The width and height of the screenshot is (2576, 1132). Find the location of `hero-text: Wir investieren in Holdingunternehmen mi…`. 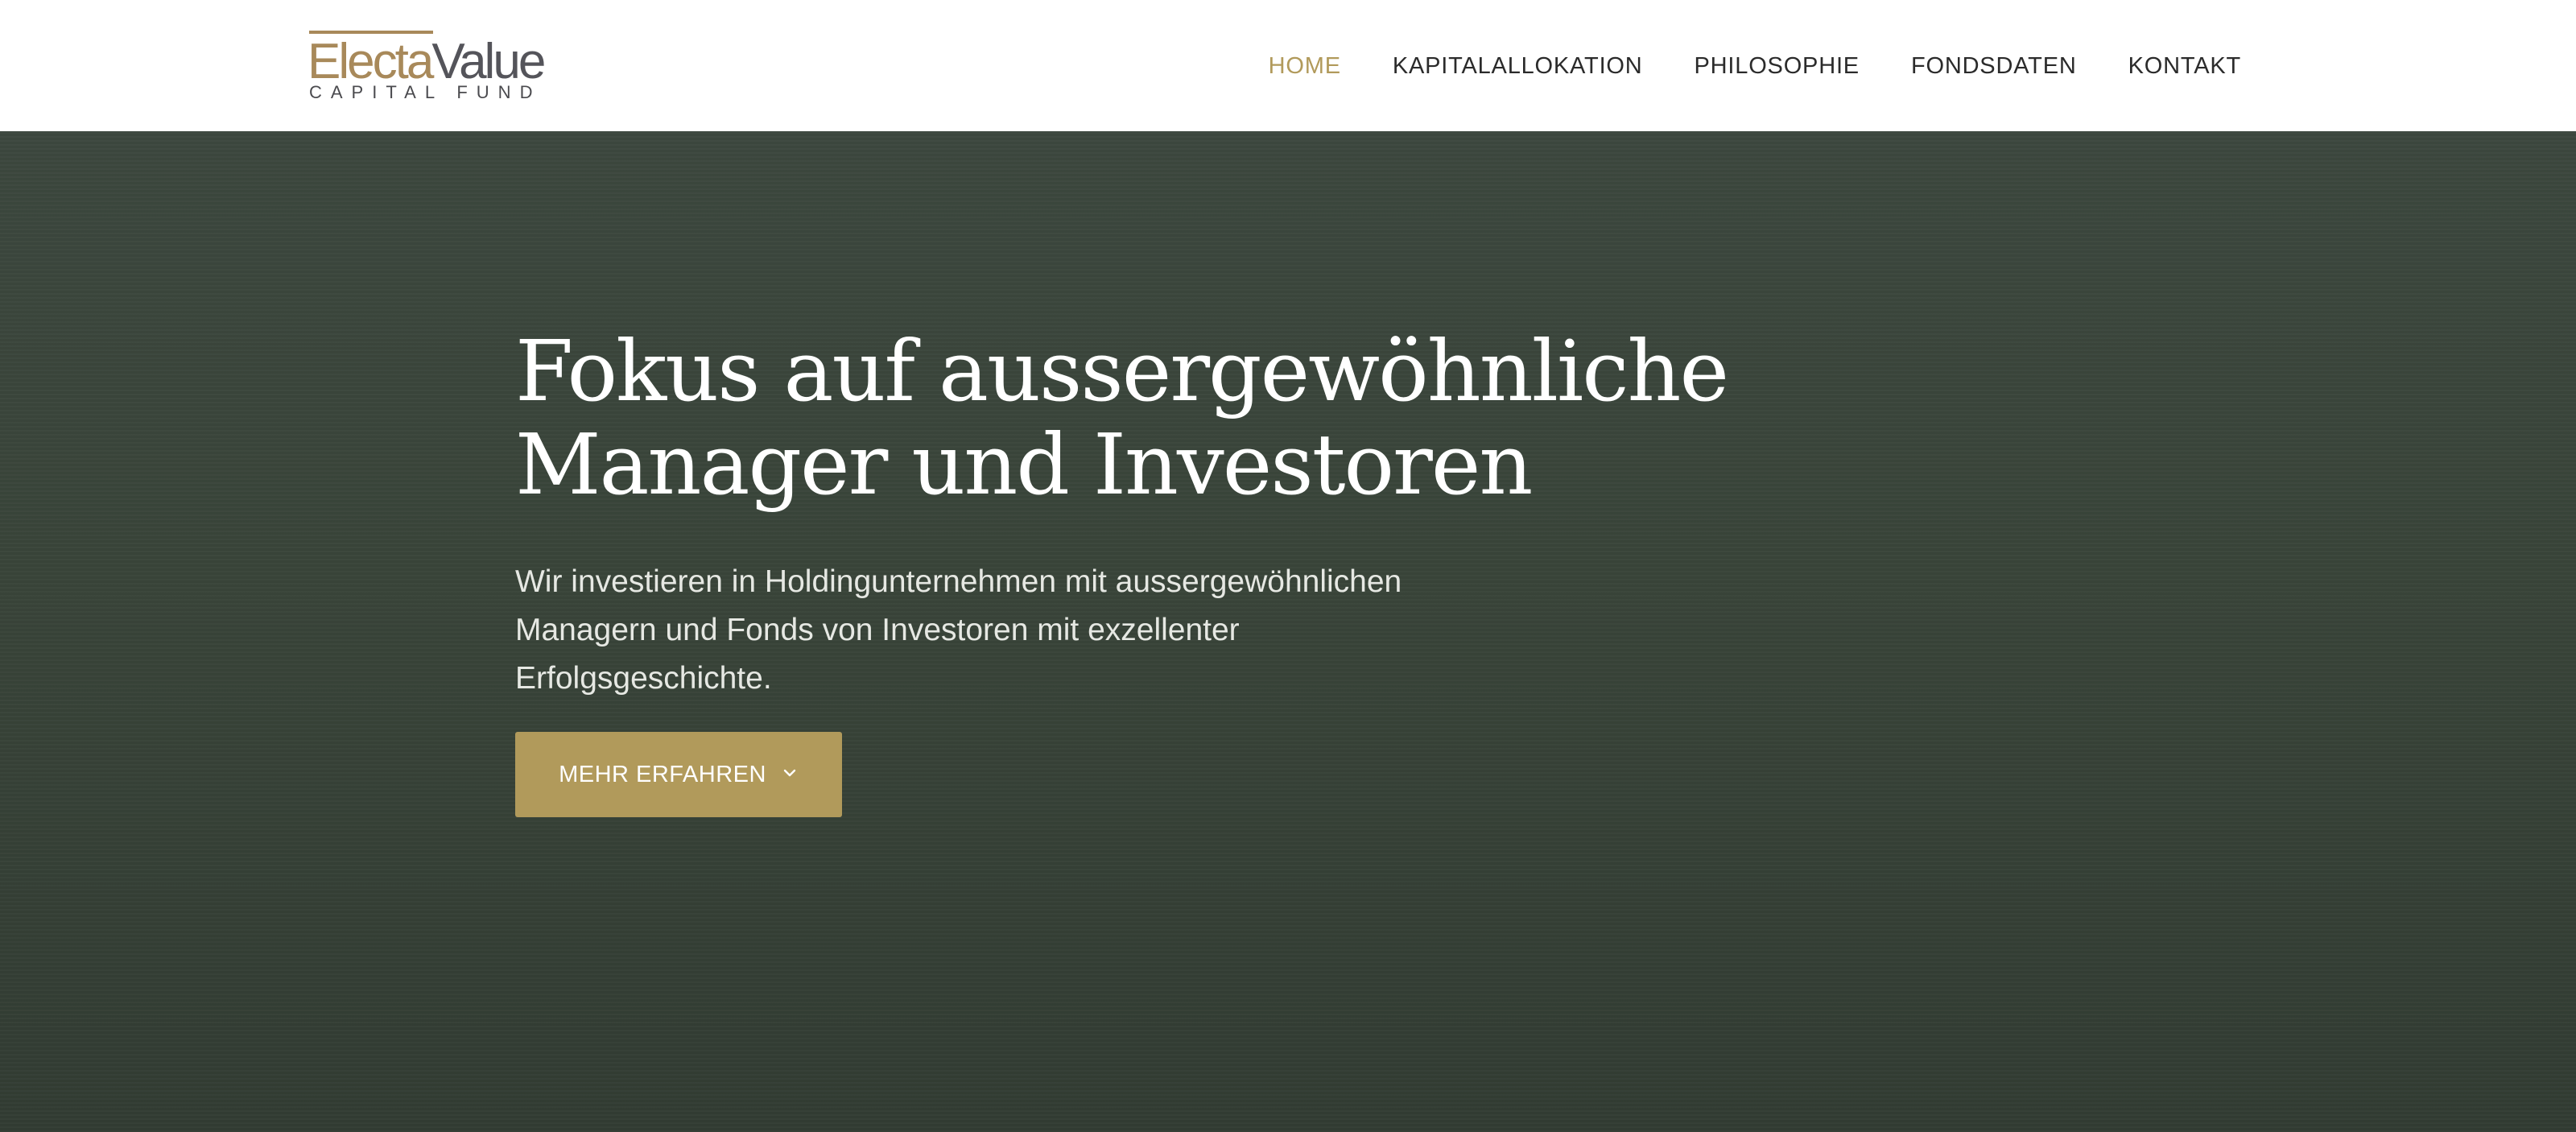

hero-text: Wir investieren in Holdingunternehmen mi… is located at coordinates (958, 630).